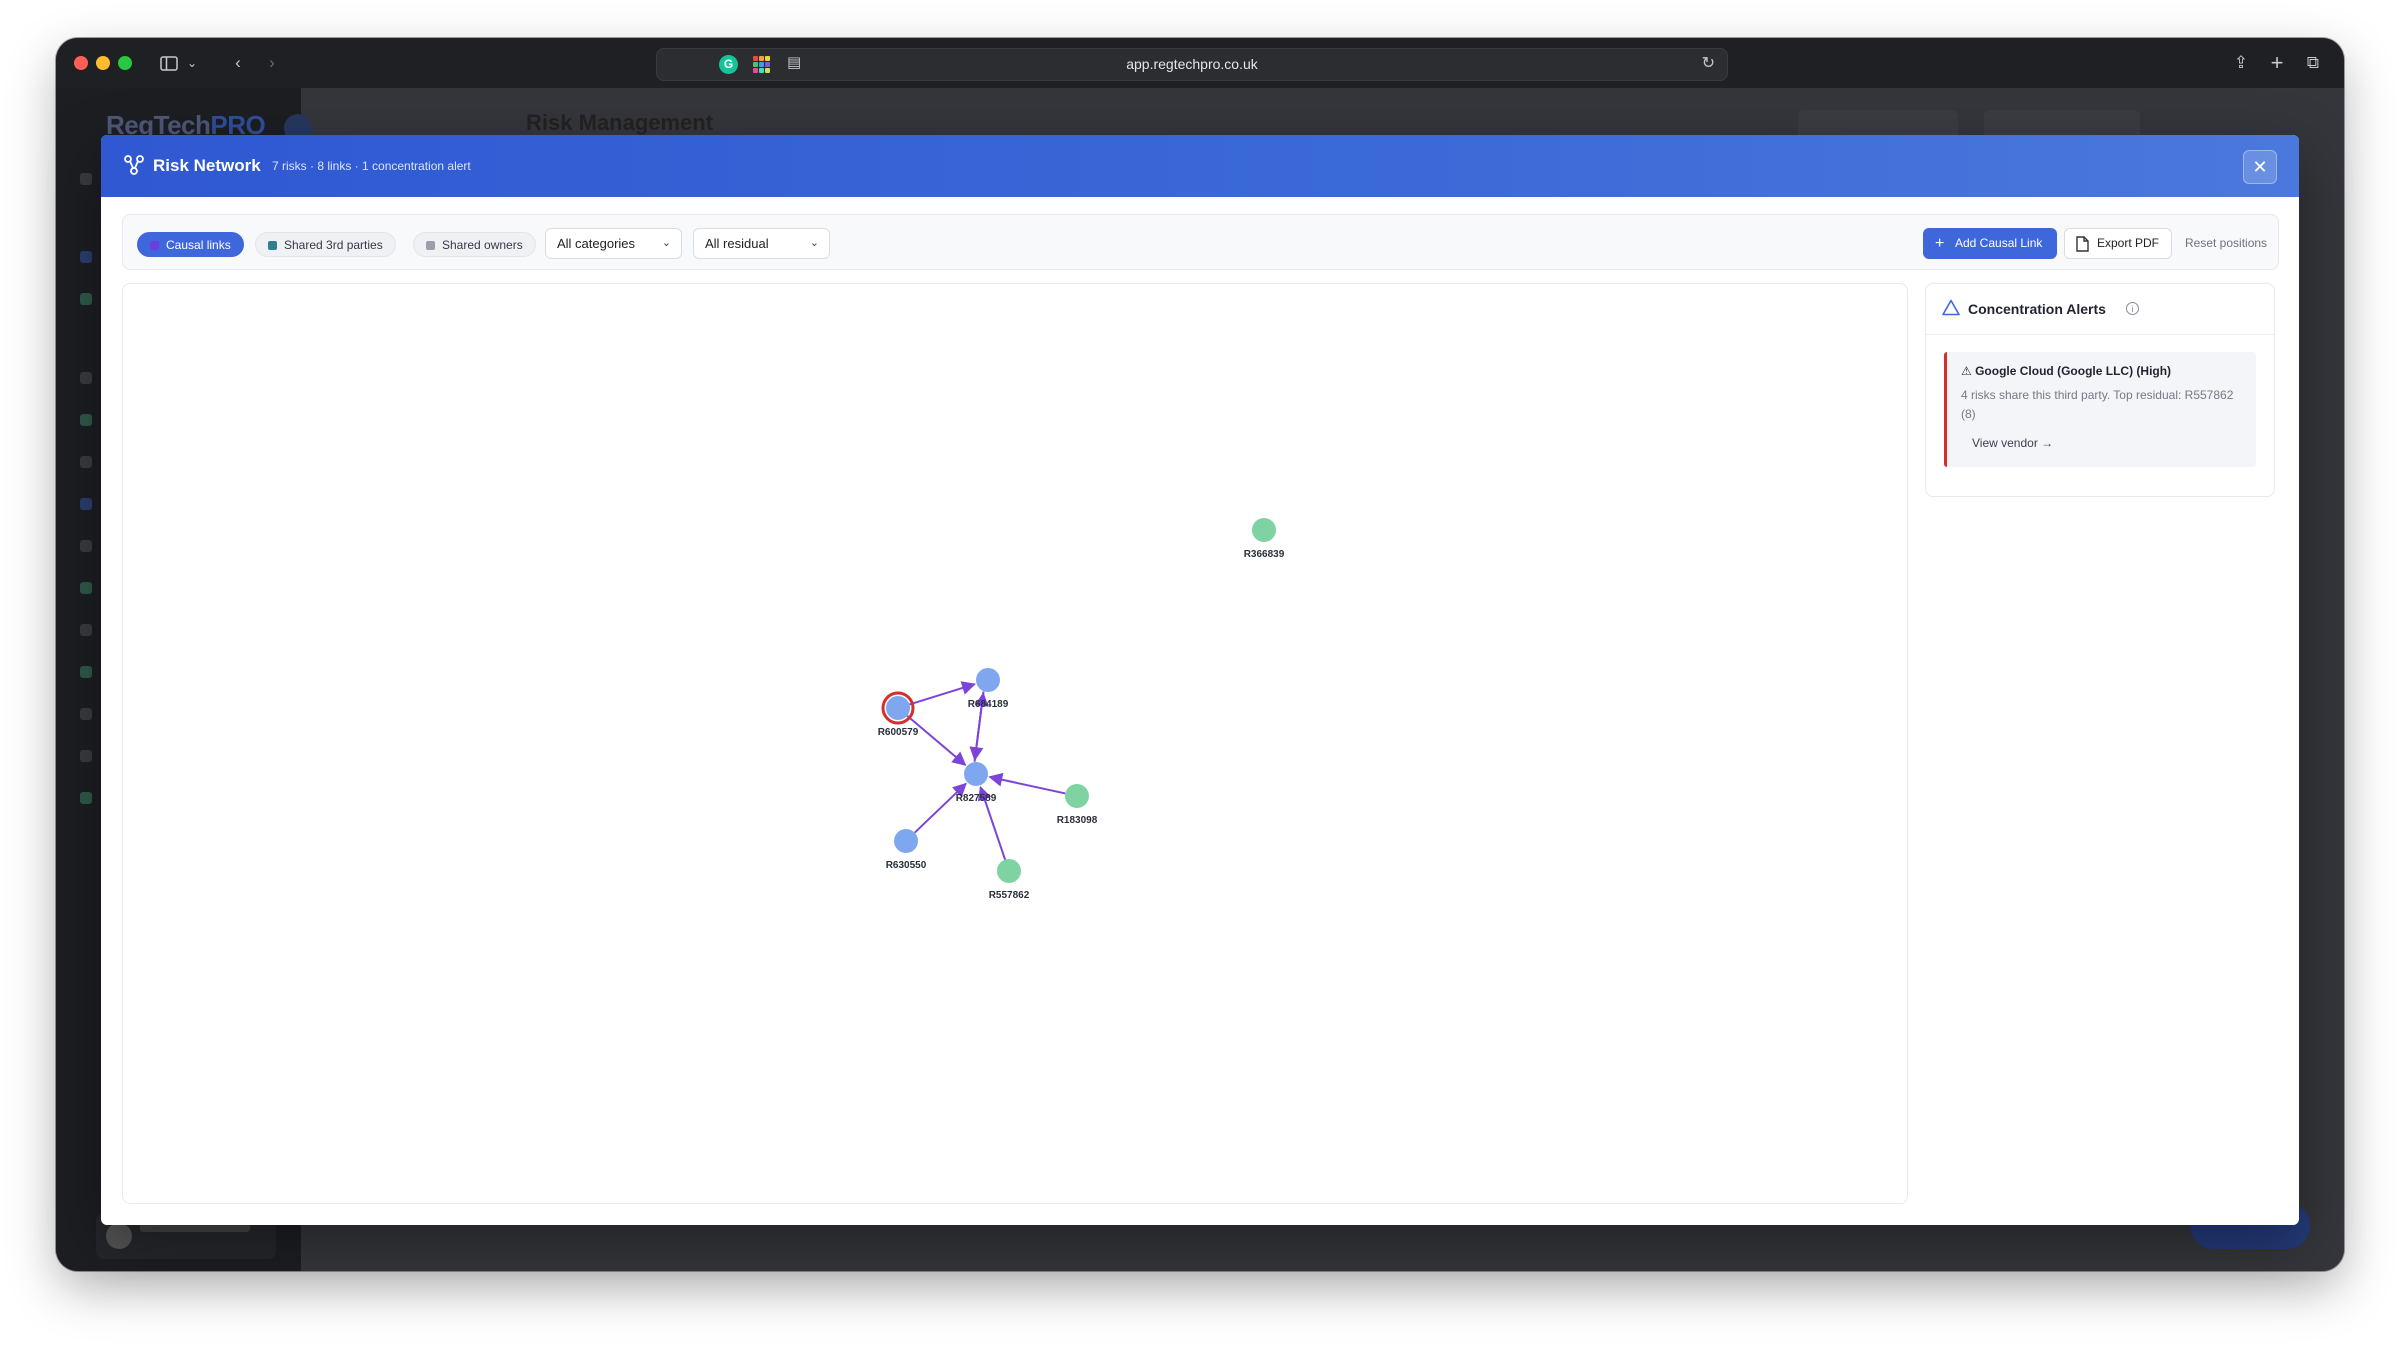 Image resolution: width=2400 pixels, height=1345 pixels. I want to click on warning-icon, so click(1951, 307).